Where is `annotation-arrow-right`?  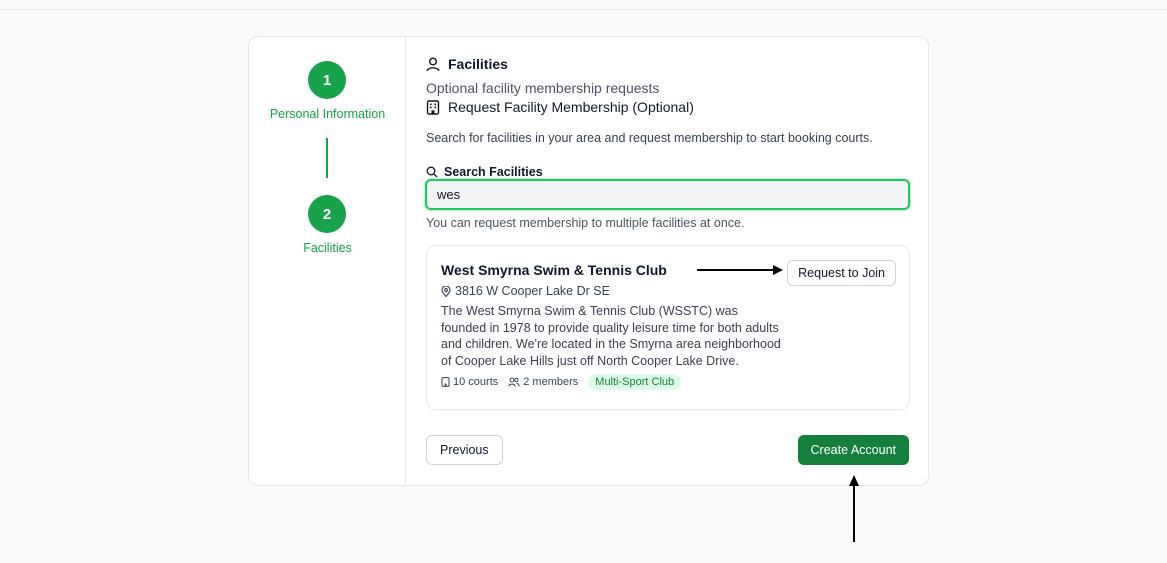
annotation-arrow-right is located at coordinates (740, 270).